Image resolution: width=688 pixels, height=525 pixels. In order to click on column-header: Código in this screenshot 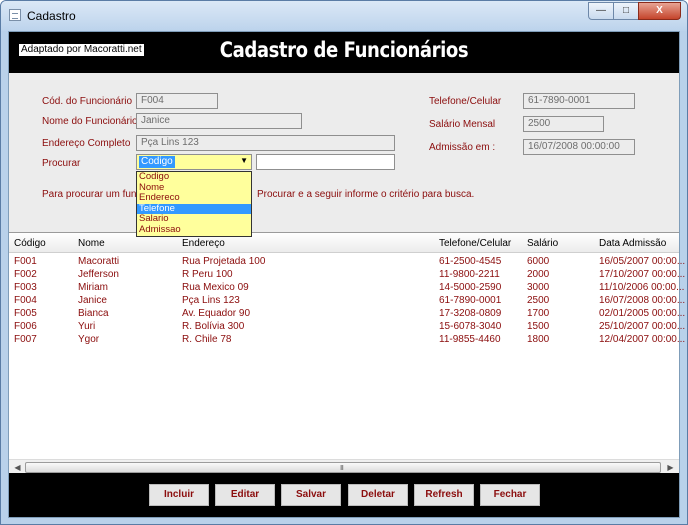, I will do `click(30, 243)`.